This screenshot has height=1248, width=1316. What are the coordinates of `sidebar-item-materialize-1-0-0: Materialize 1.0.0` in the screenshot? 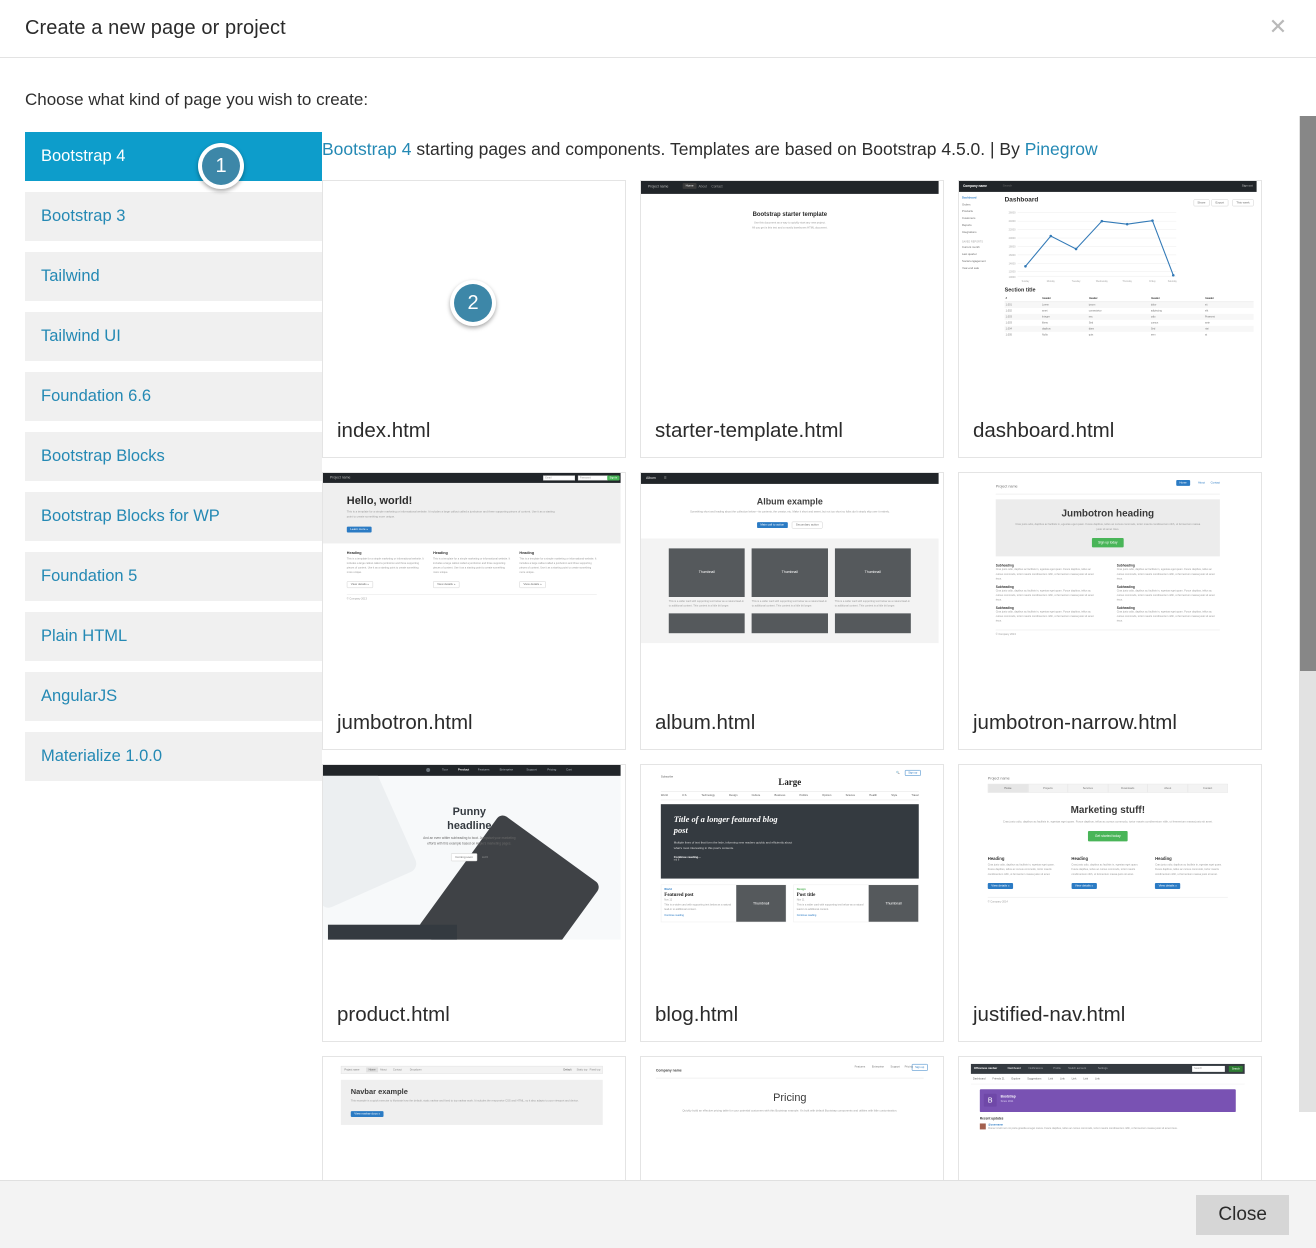 It's located at (173, 756).